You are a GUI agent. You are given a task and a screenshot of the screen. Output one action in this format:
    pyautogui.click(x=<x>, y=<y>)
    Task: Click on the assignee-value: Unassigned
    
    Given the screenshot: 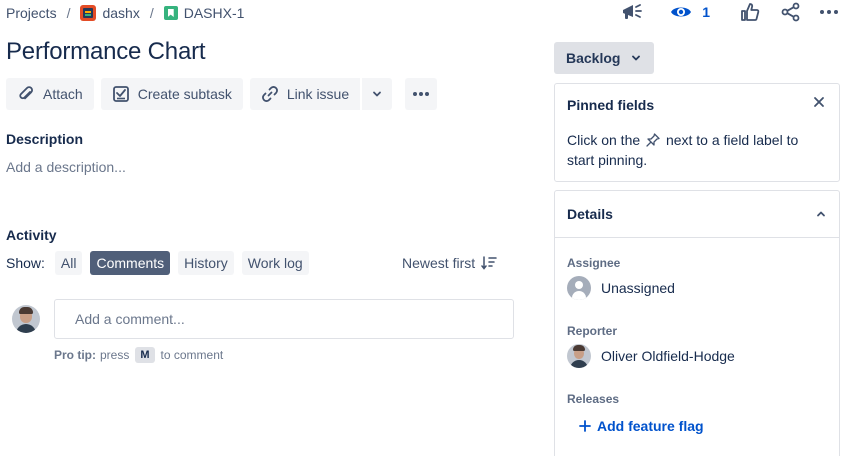 What is the action you would take?
    pyautogui.click(x=638, y=288)
    